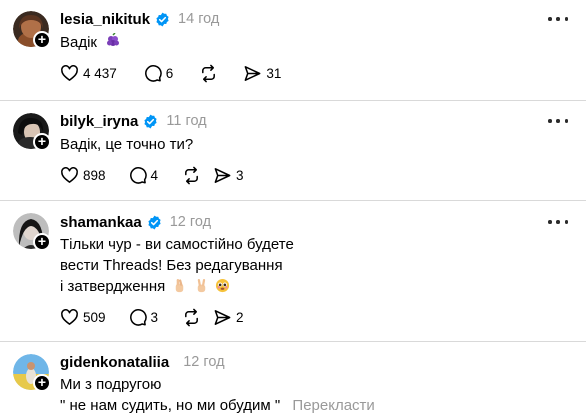 The image size is (586, 419). I want to click on comment-button: 6, so click(158, 73).